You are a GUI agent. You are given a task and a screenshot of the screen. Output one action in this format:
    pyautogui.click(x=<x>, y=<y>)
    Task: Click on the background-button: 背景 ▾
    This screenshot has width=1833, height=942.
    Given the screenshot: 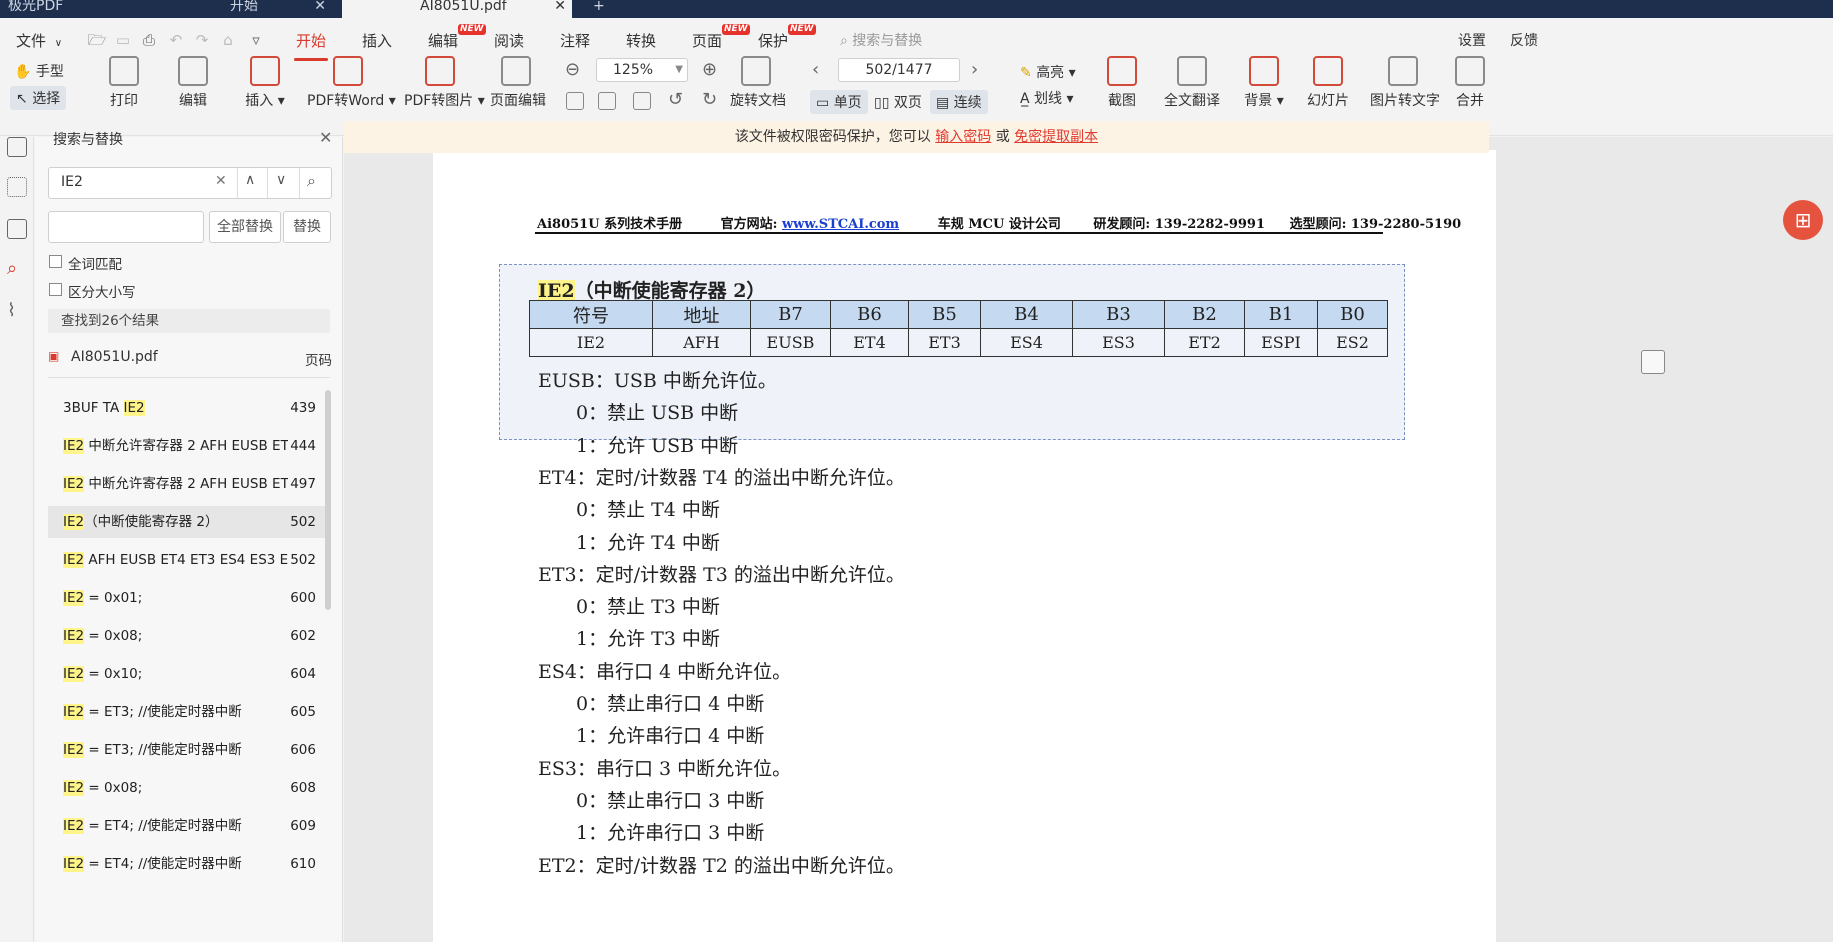 What is the action you would take?
    pyautogui.click(x=1264, y=83)
    